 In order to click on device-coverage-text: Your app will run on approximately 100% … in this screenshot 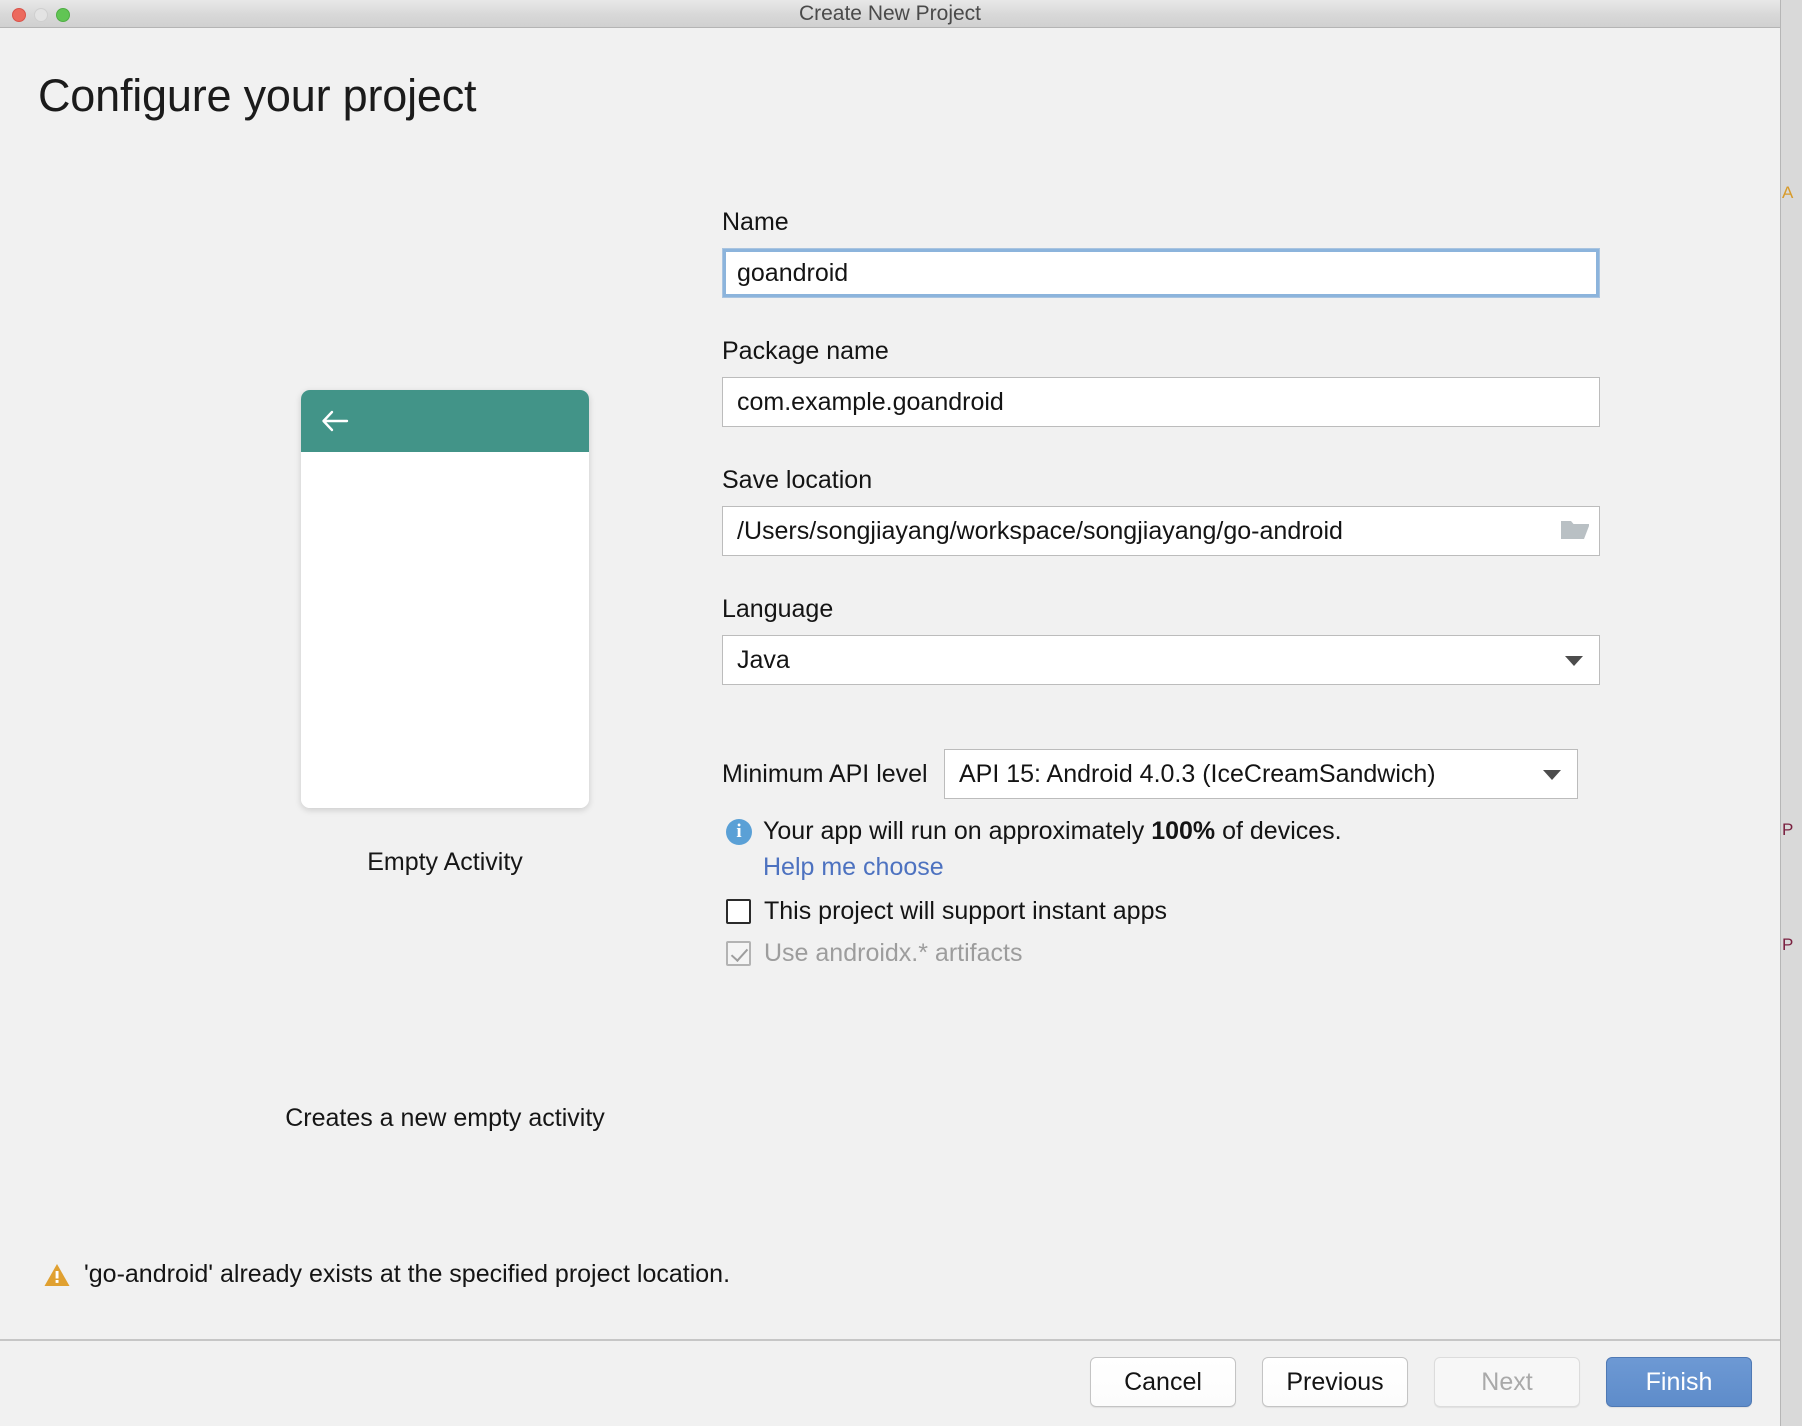, I will do `click(1052, 831)`.